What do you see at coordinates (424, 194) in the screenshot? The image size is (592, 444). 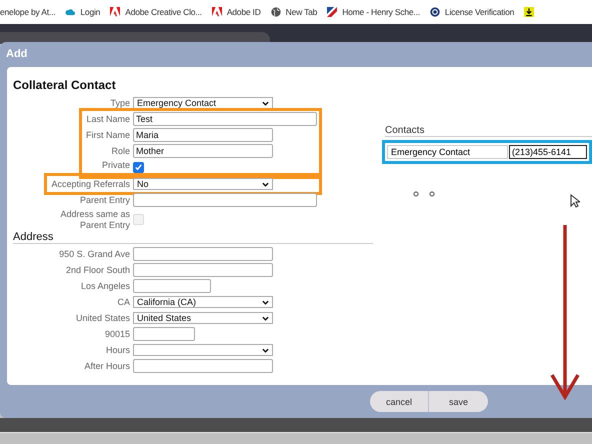 I see `loading-dots-icon` at bounding box center [424, 194].